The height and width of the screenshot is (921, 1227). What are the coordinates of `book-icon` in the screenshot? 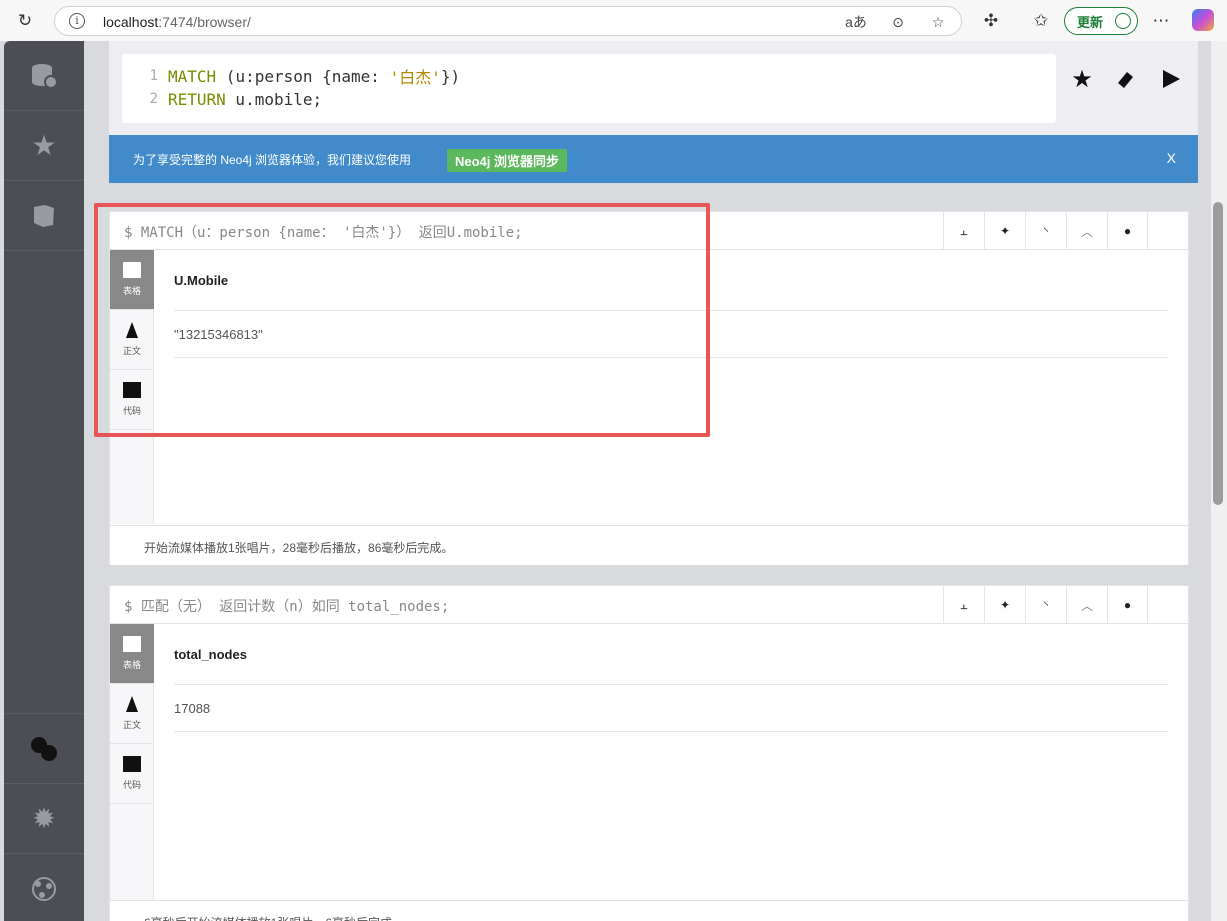 It's located at (44, 216).